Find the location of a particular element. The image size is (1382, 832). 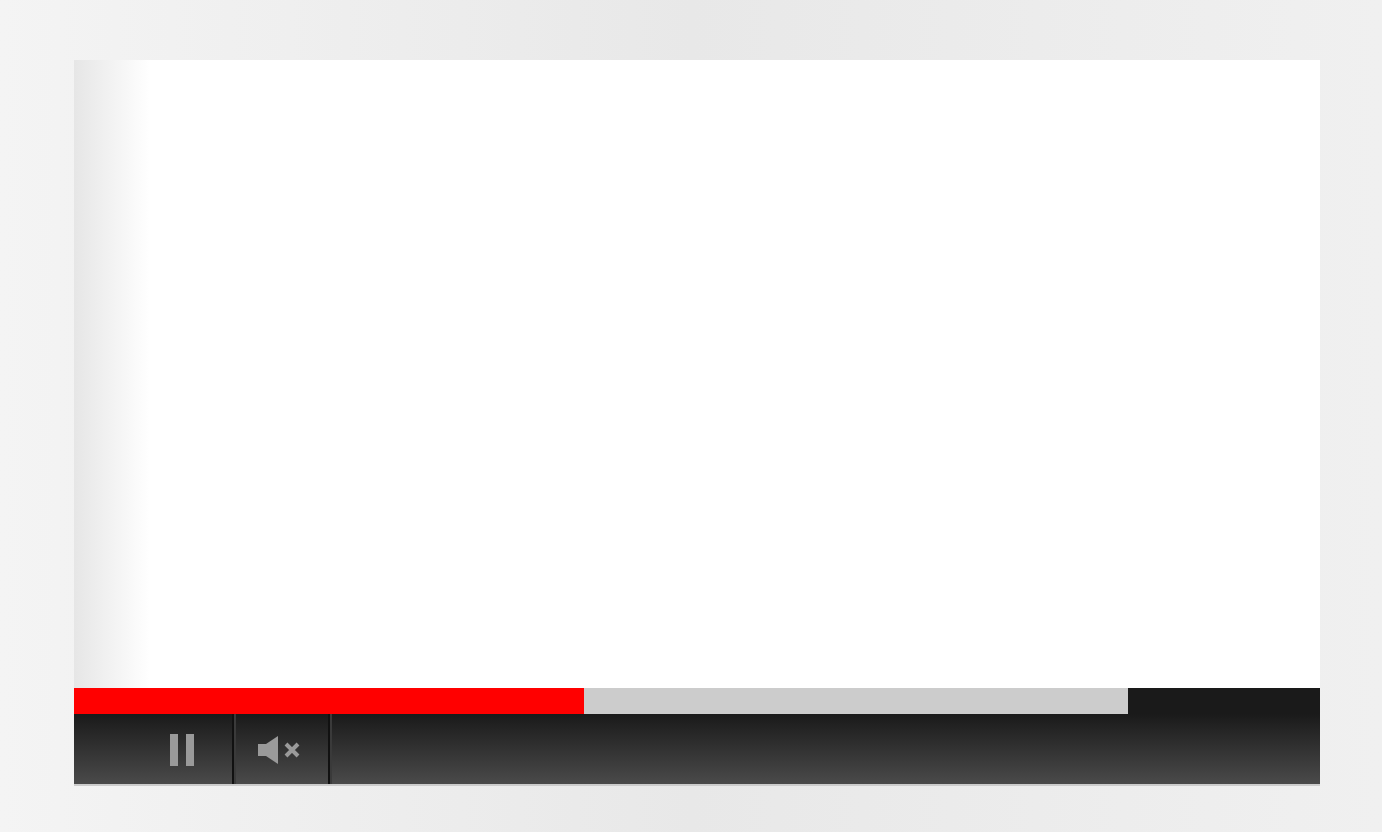

progress-track is located at coordinates (697, 701).